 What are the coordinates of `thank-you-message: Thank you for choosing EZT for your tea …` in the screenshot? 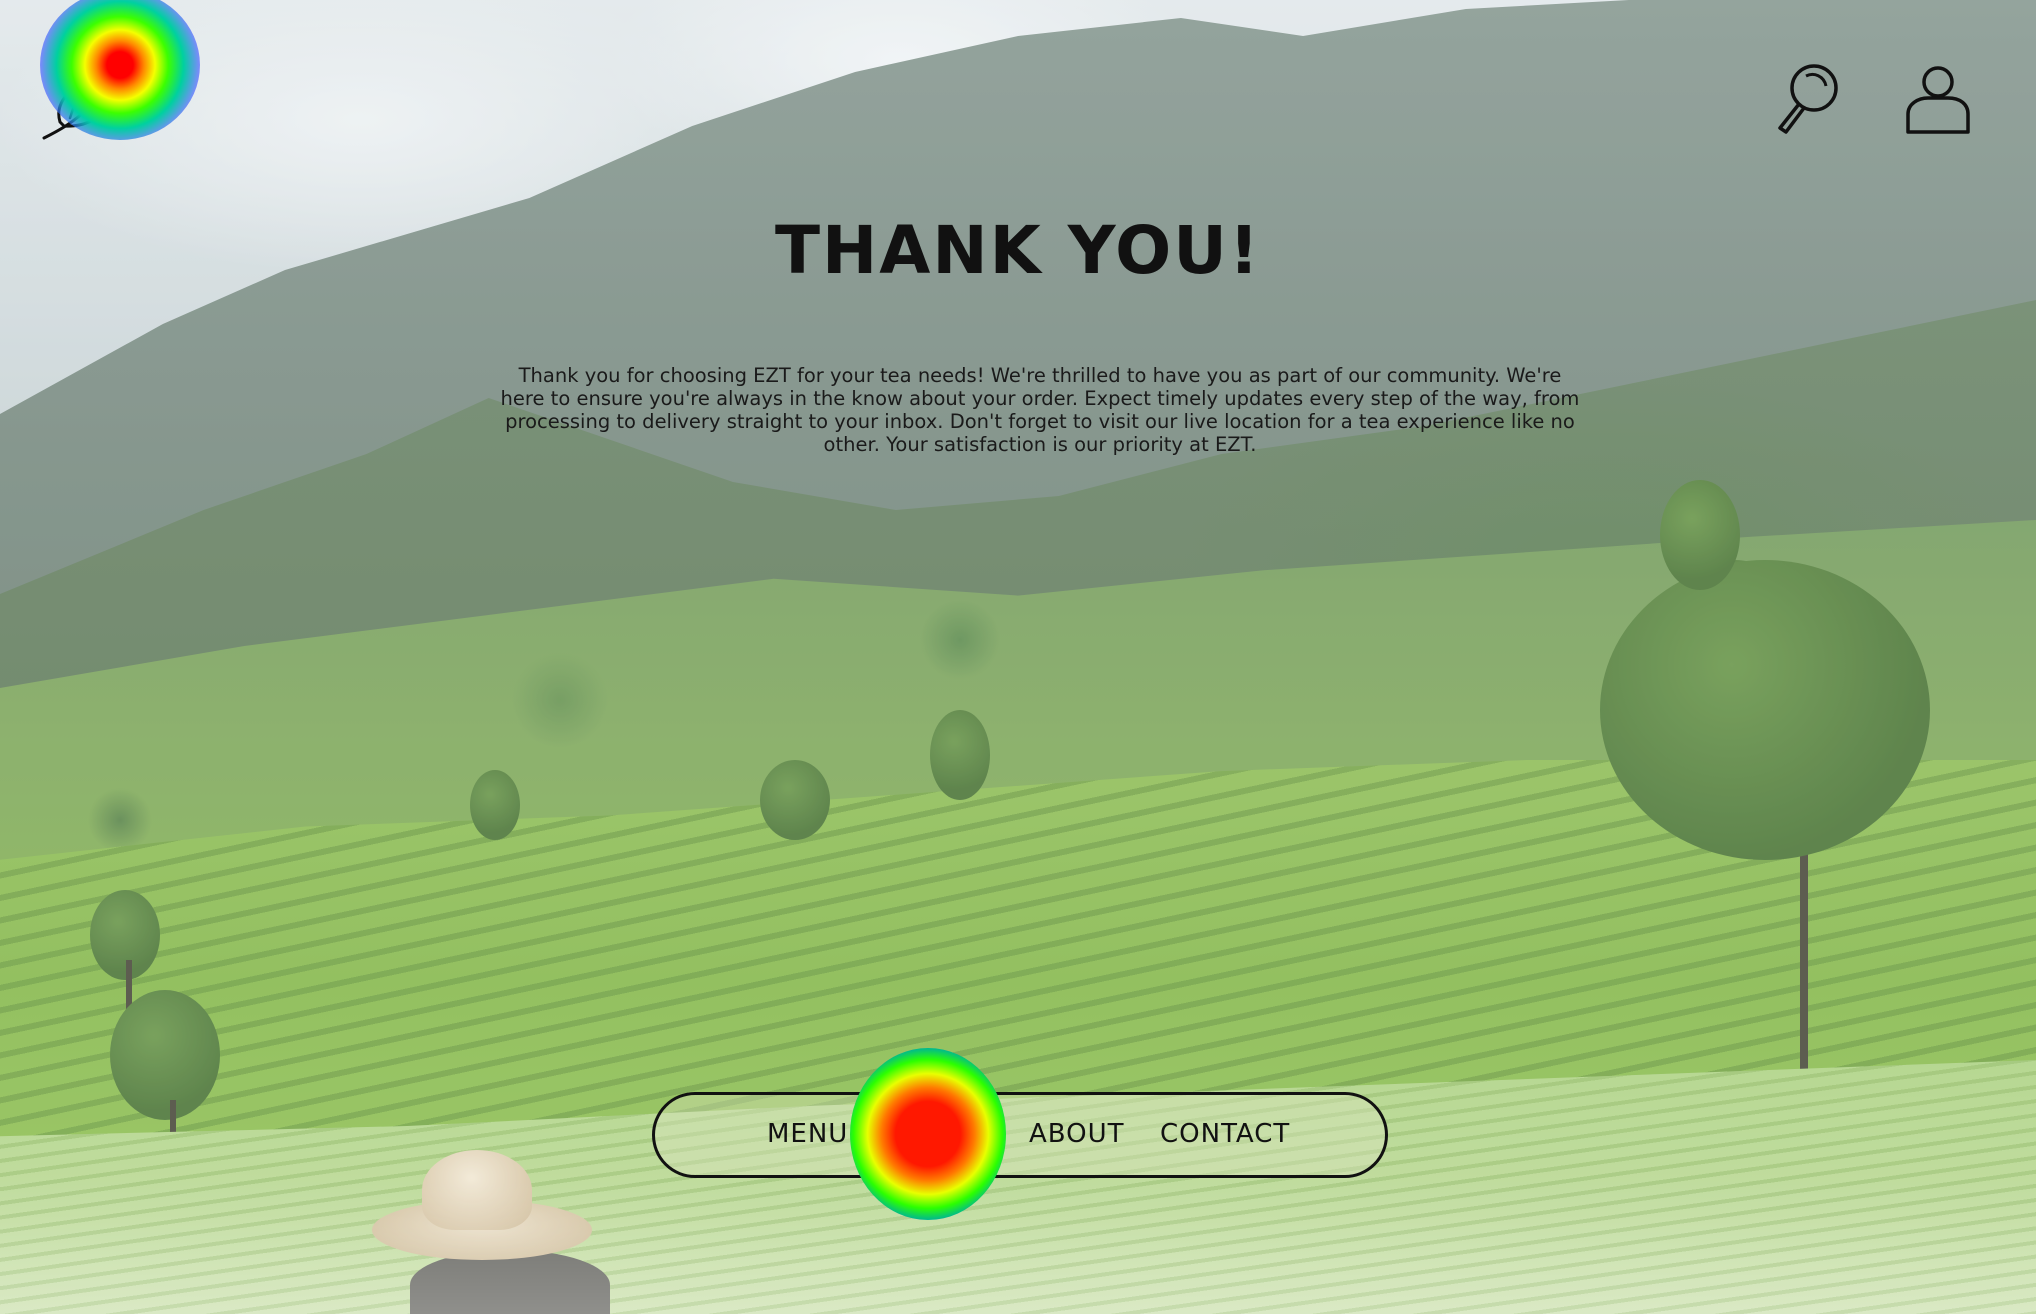 It's located at (1040, 410).